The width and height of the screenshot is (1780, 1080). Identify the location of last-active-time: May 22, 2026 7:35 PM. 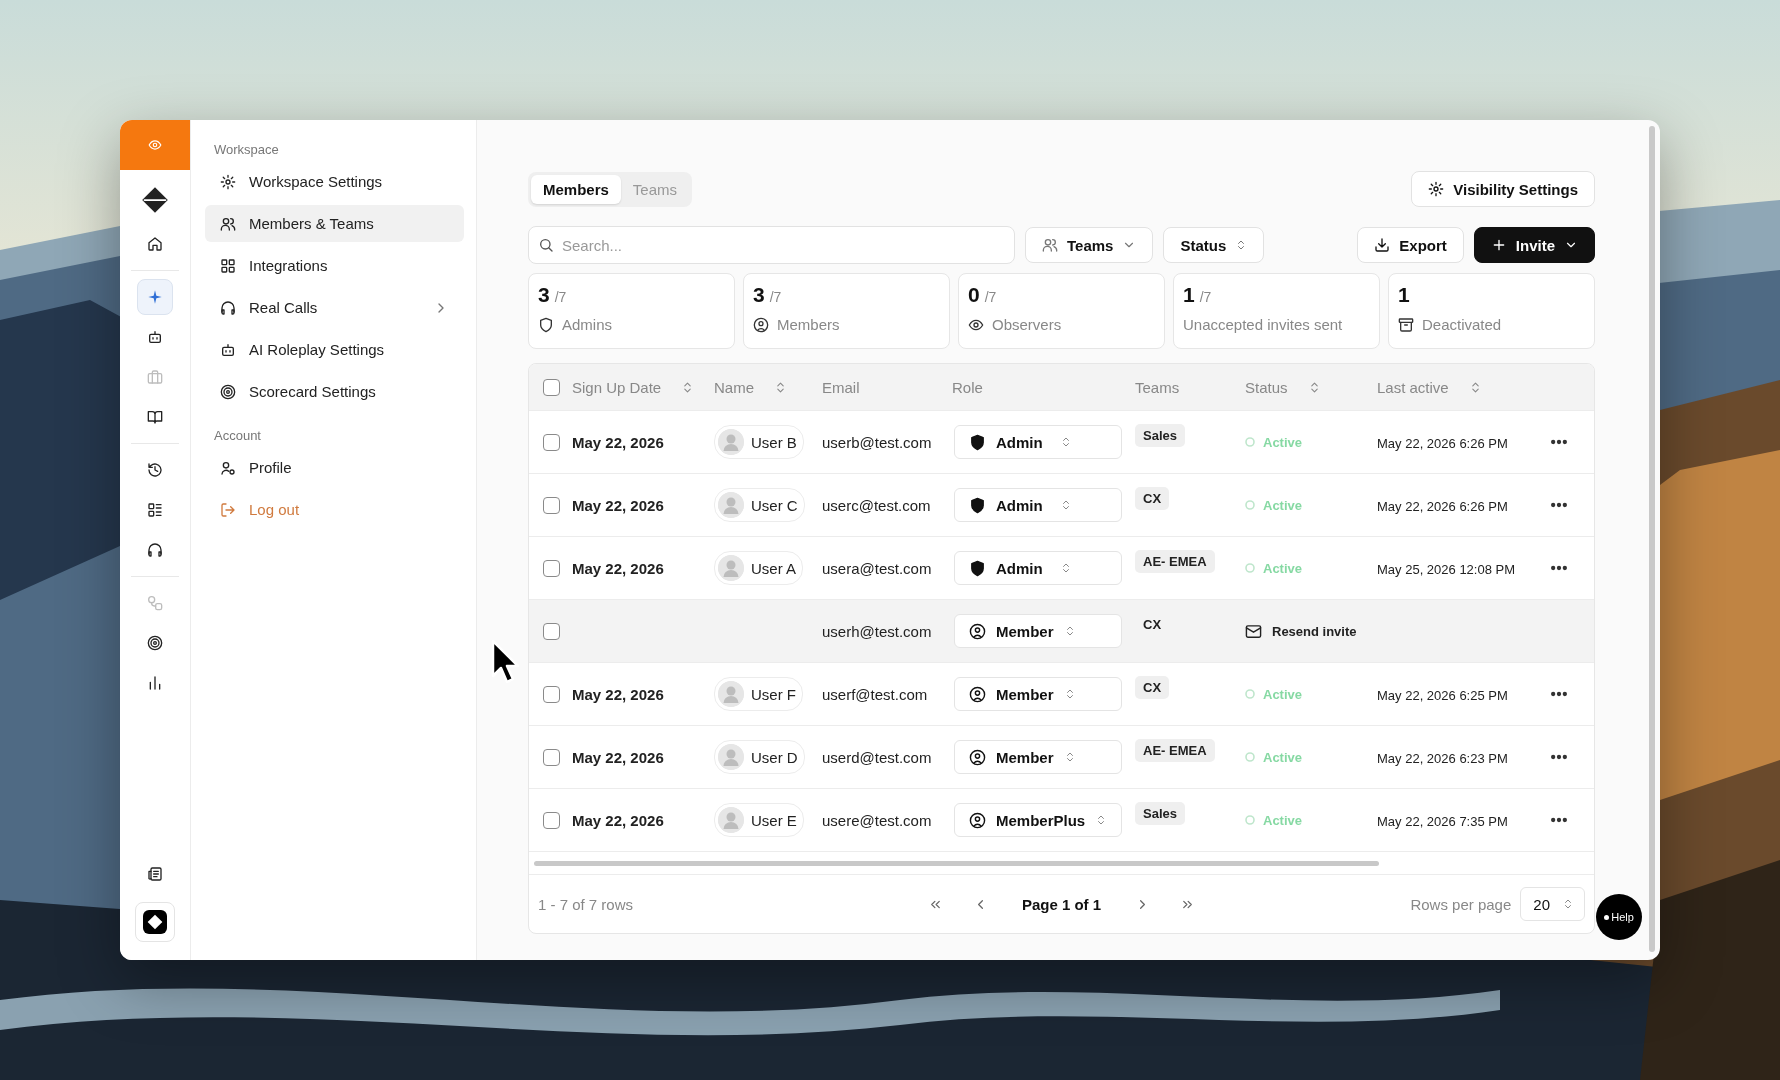
(1442, 821).